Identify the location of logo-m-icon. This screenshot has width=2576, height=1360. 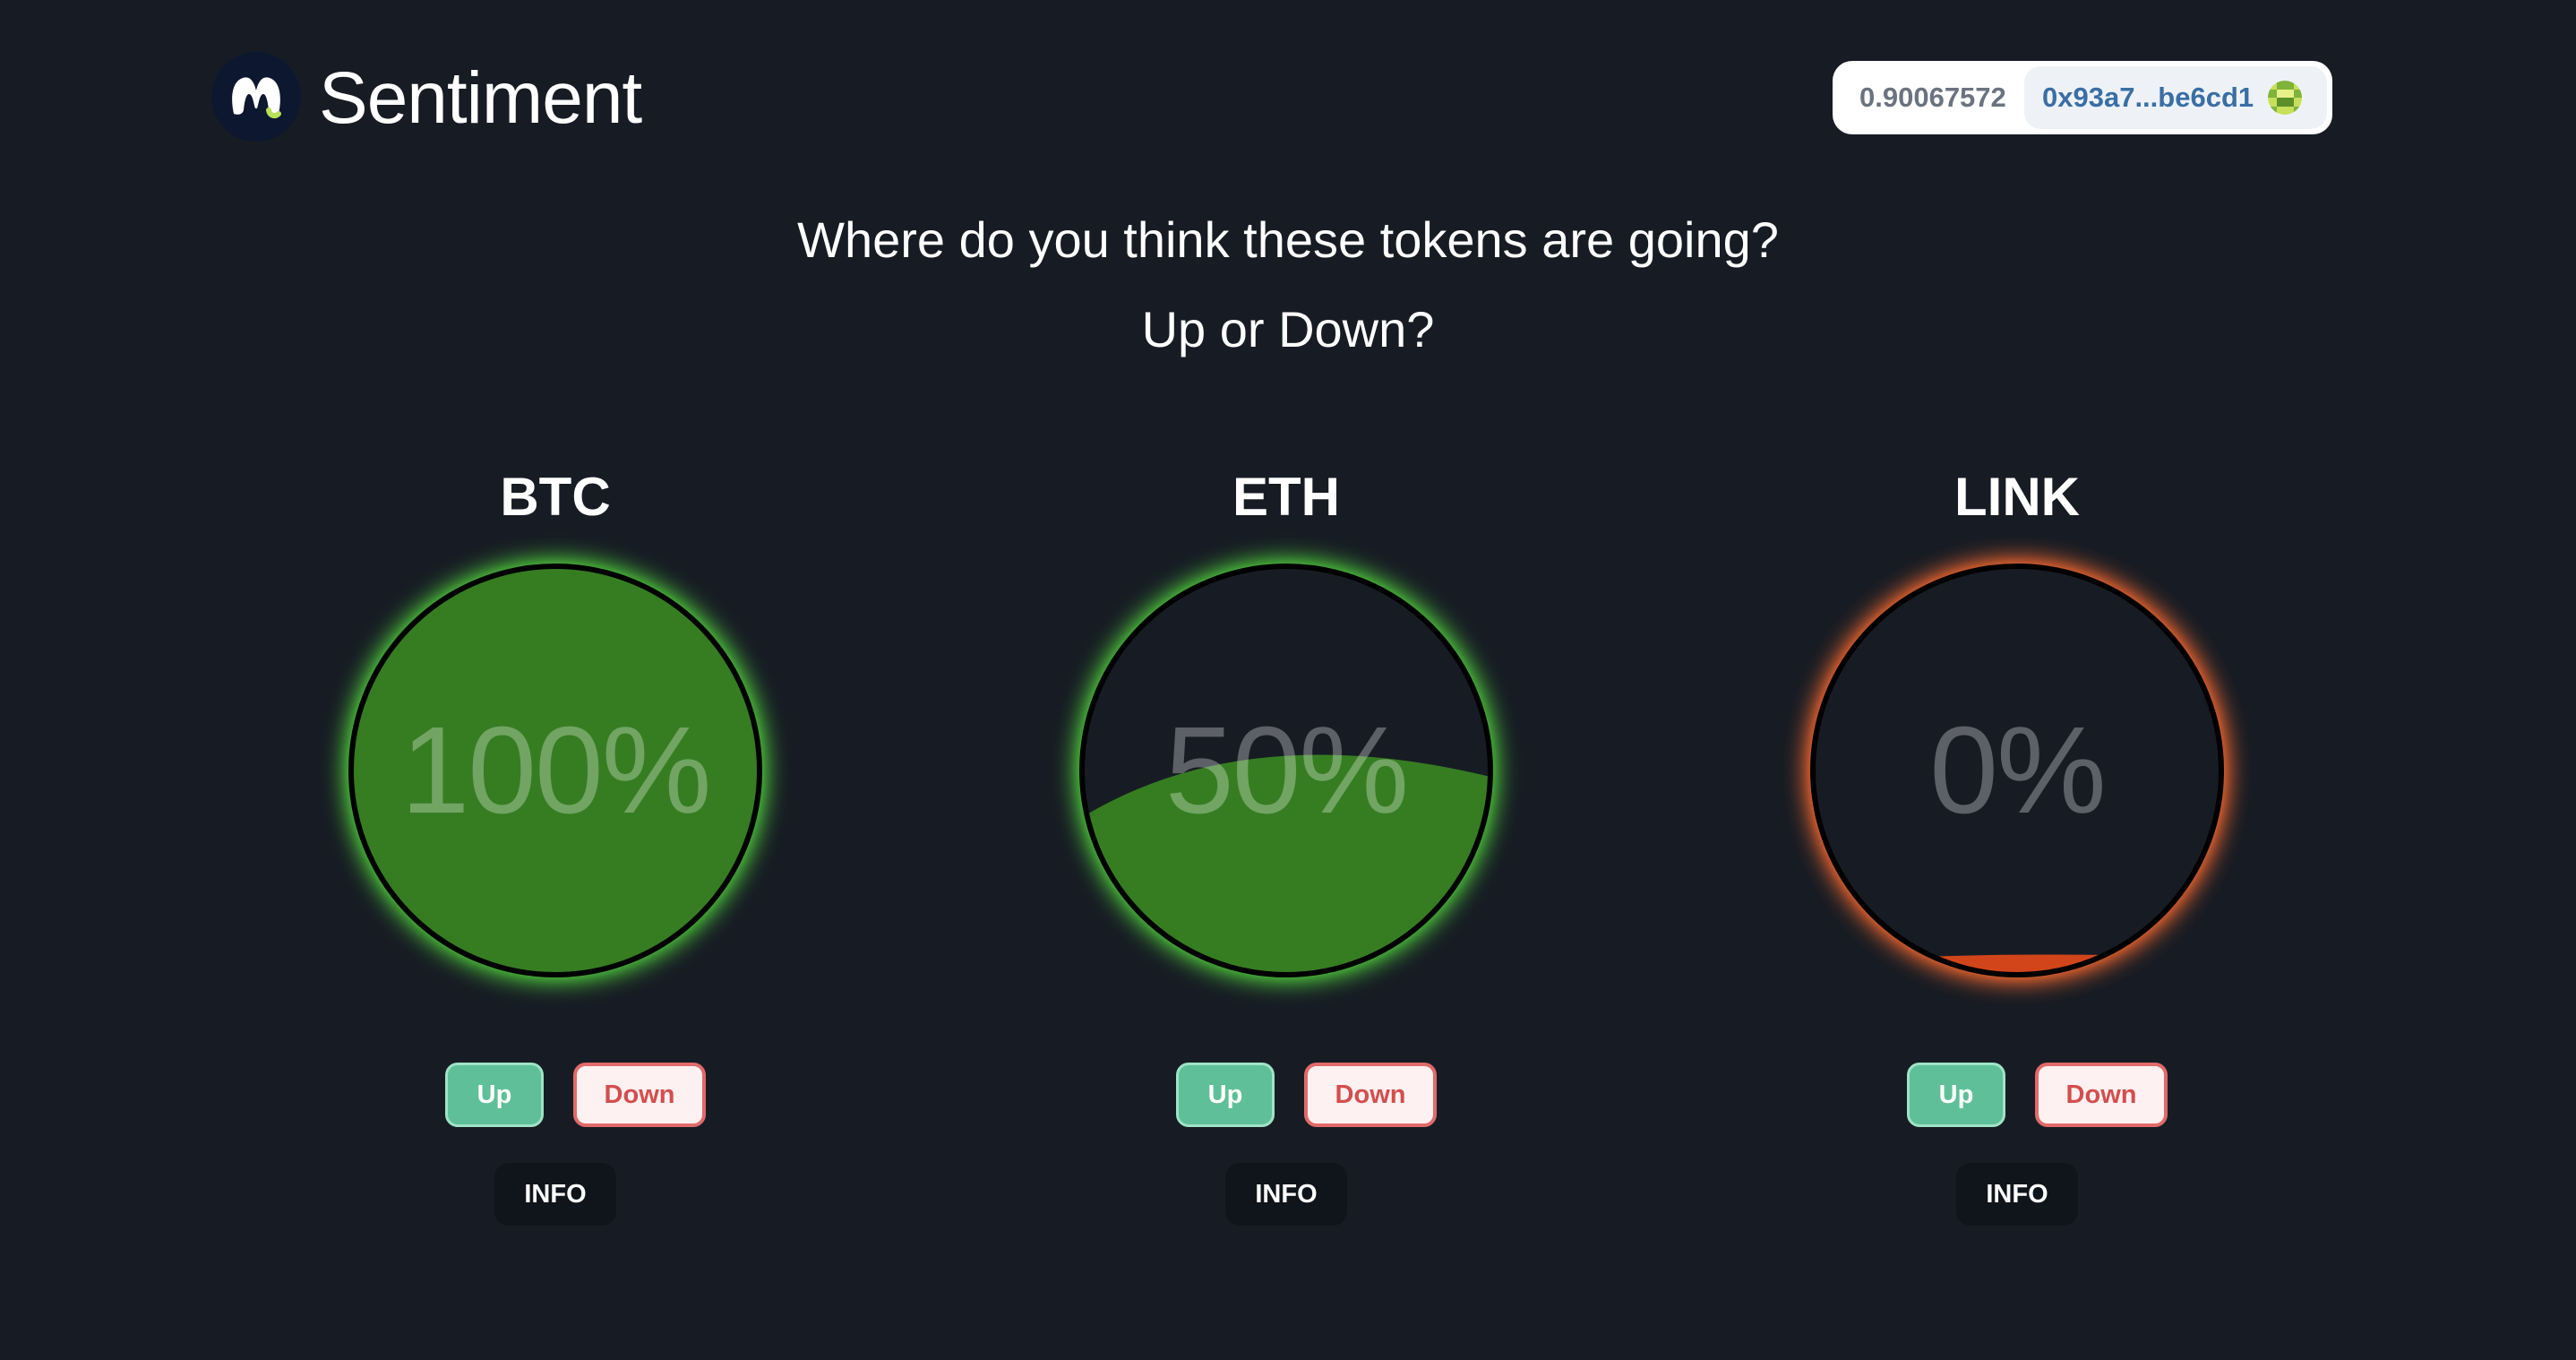
(256, 98).